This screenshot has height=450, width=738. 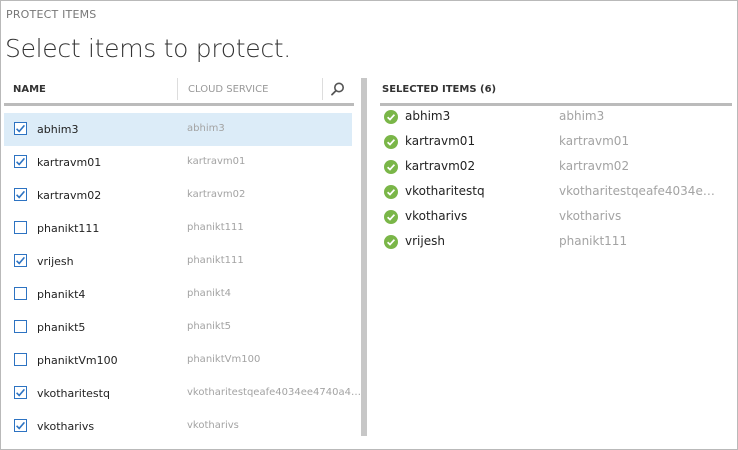 I want to click on table-row: kartravm02 kartravm02, so click(x=178, y=195).